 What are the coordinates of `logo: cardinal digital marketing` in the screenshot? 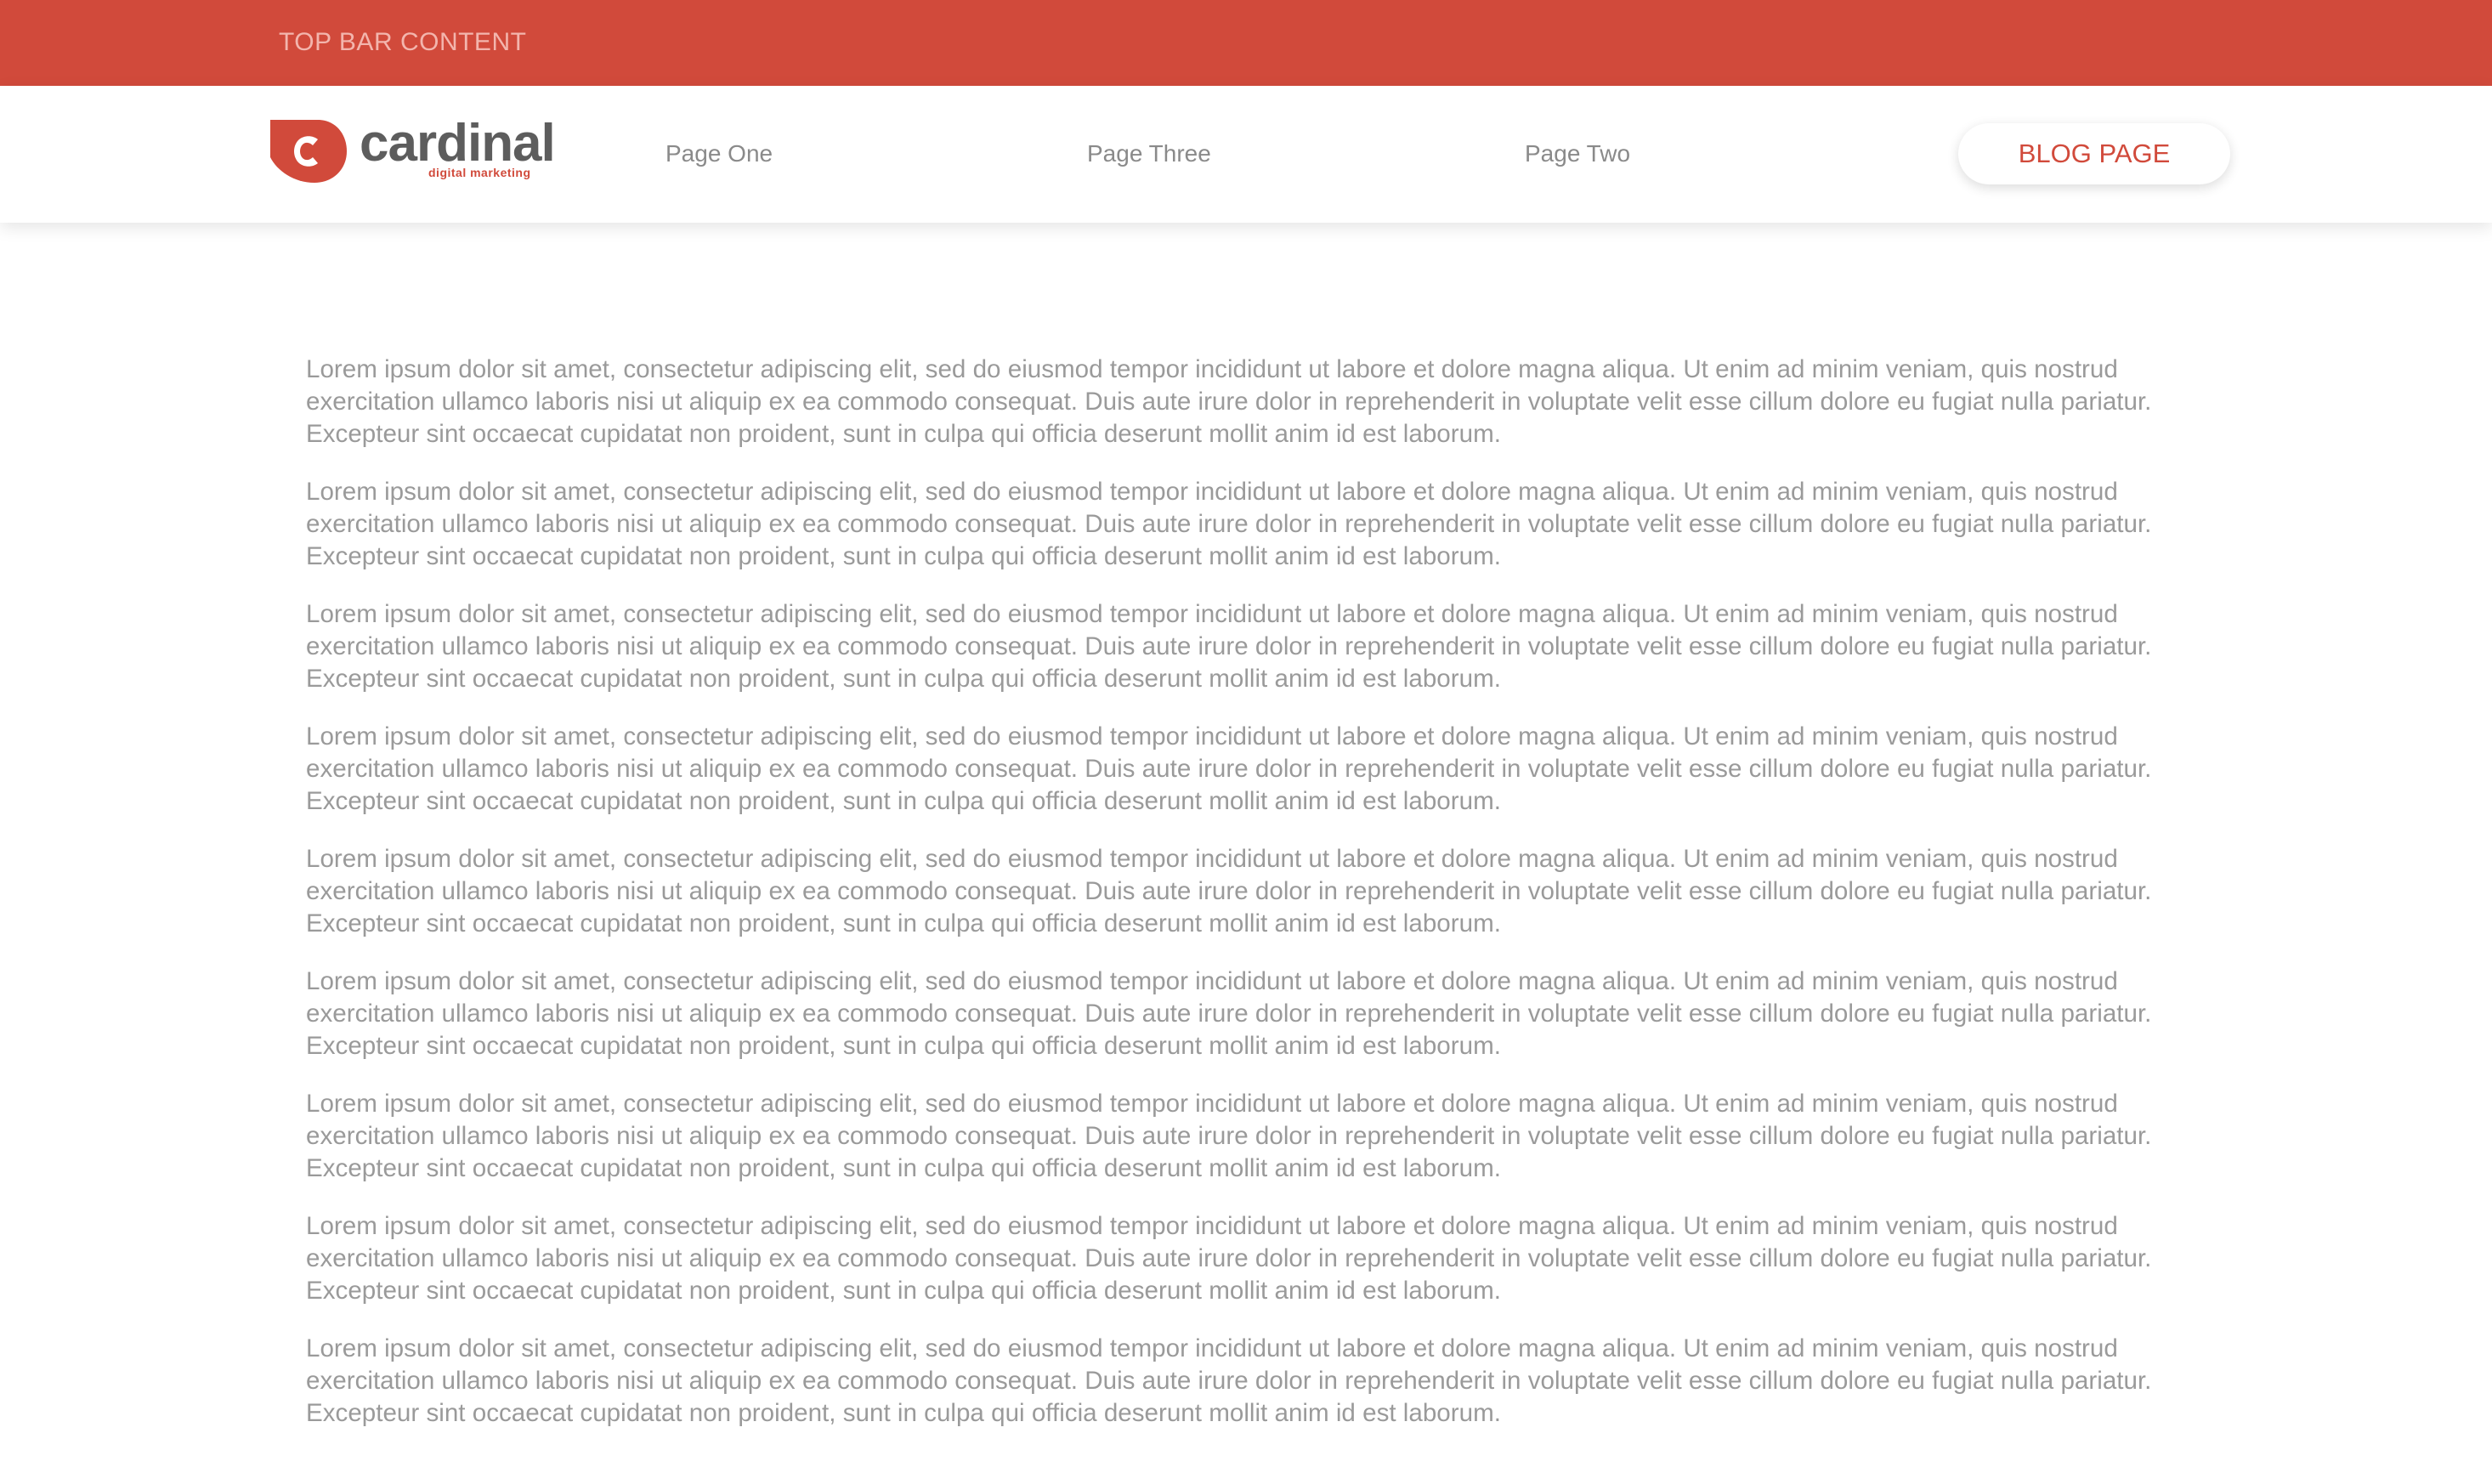 It's located at (413, 150).